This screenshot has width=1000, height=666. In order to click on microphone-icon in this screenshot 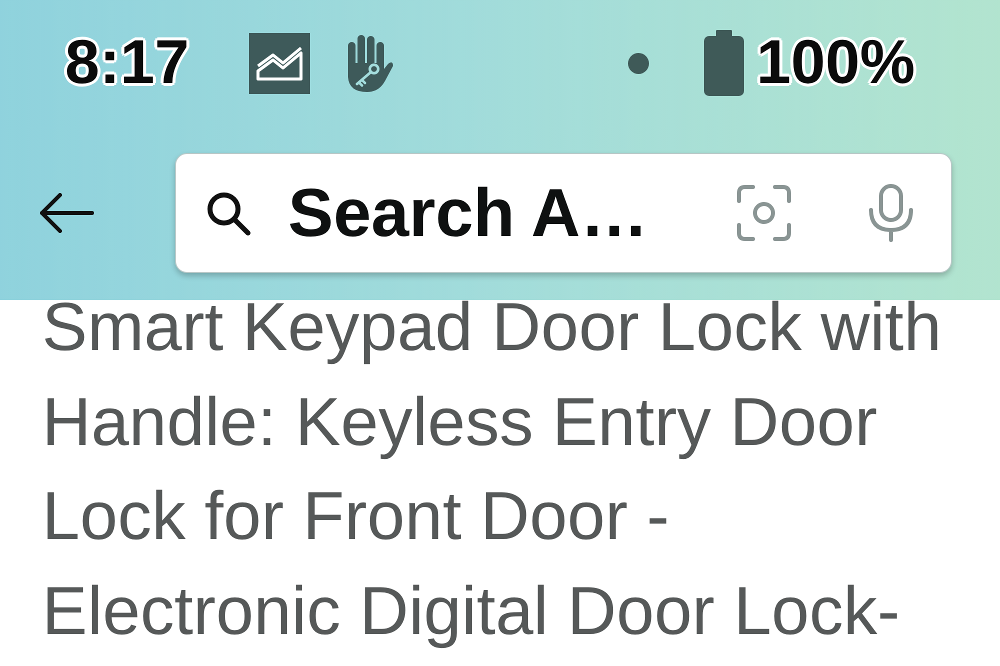, I will do `click(891, 213)`.